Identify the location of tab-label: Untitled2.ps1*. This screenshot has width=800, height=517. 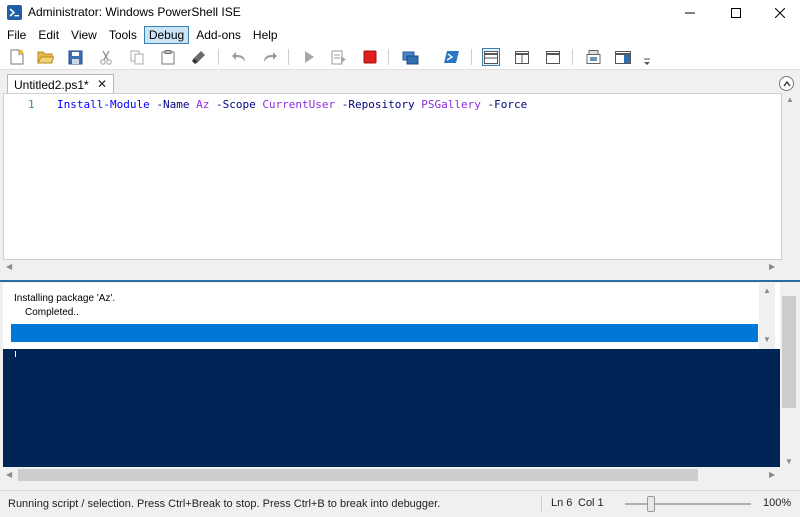
(51, 84).